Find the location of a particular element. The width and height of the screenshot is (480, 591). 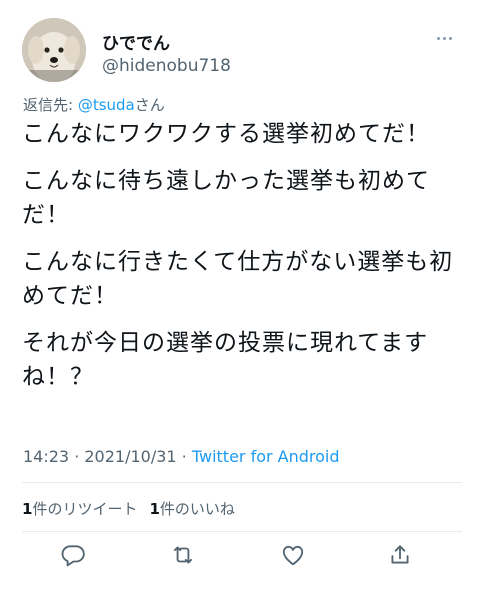

tweet-date: 2021/10/31 is located at coordinates (130, 456).